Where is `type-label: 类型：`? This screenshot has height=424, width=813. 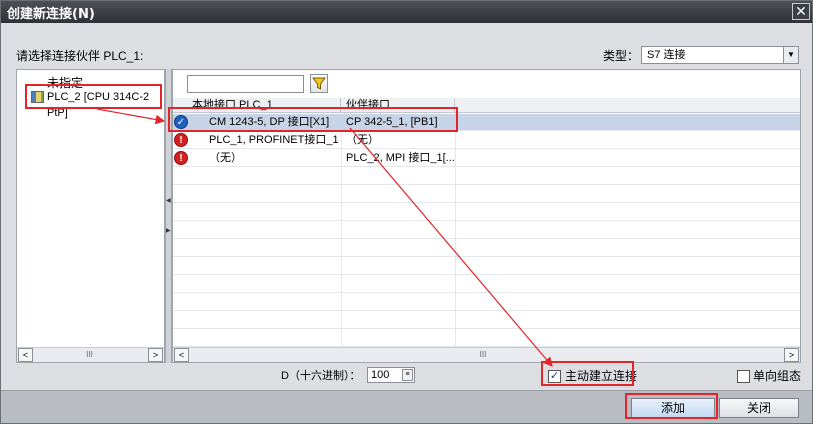
type-label: 类型： is located at coordinates (621, 56).